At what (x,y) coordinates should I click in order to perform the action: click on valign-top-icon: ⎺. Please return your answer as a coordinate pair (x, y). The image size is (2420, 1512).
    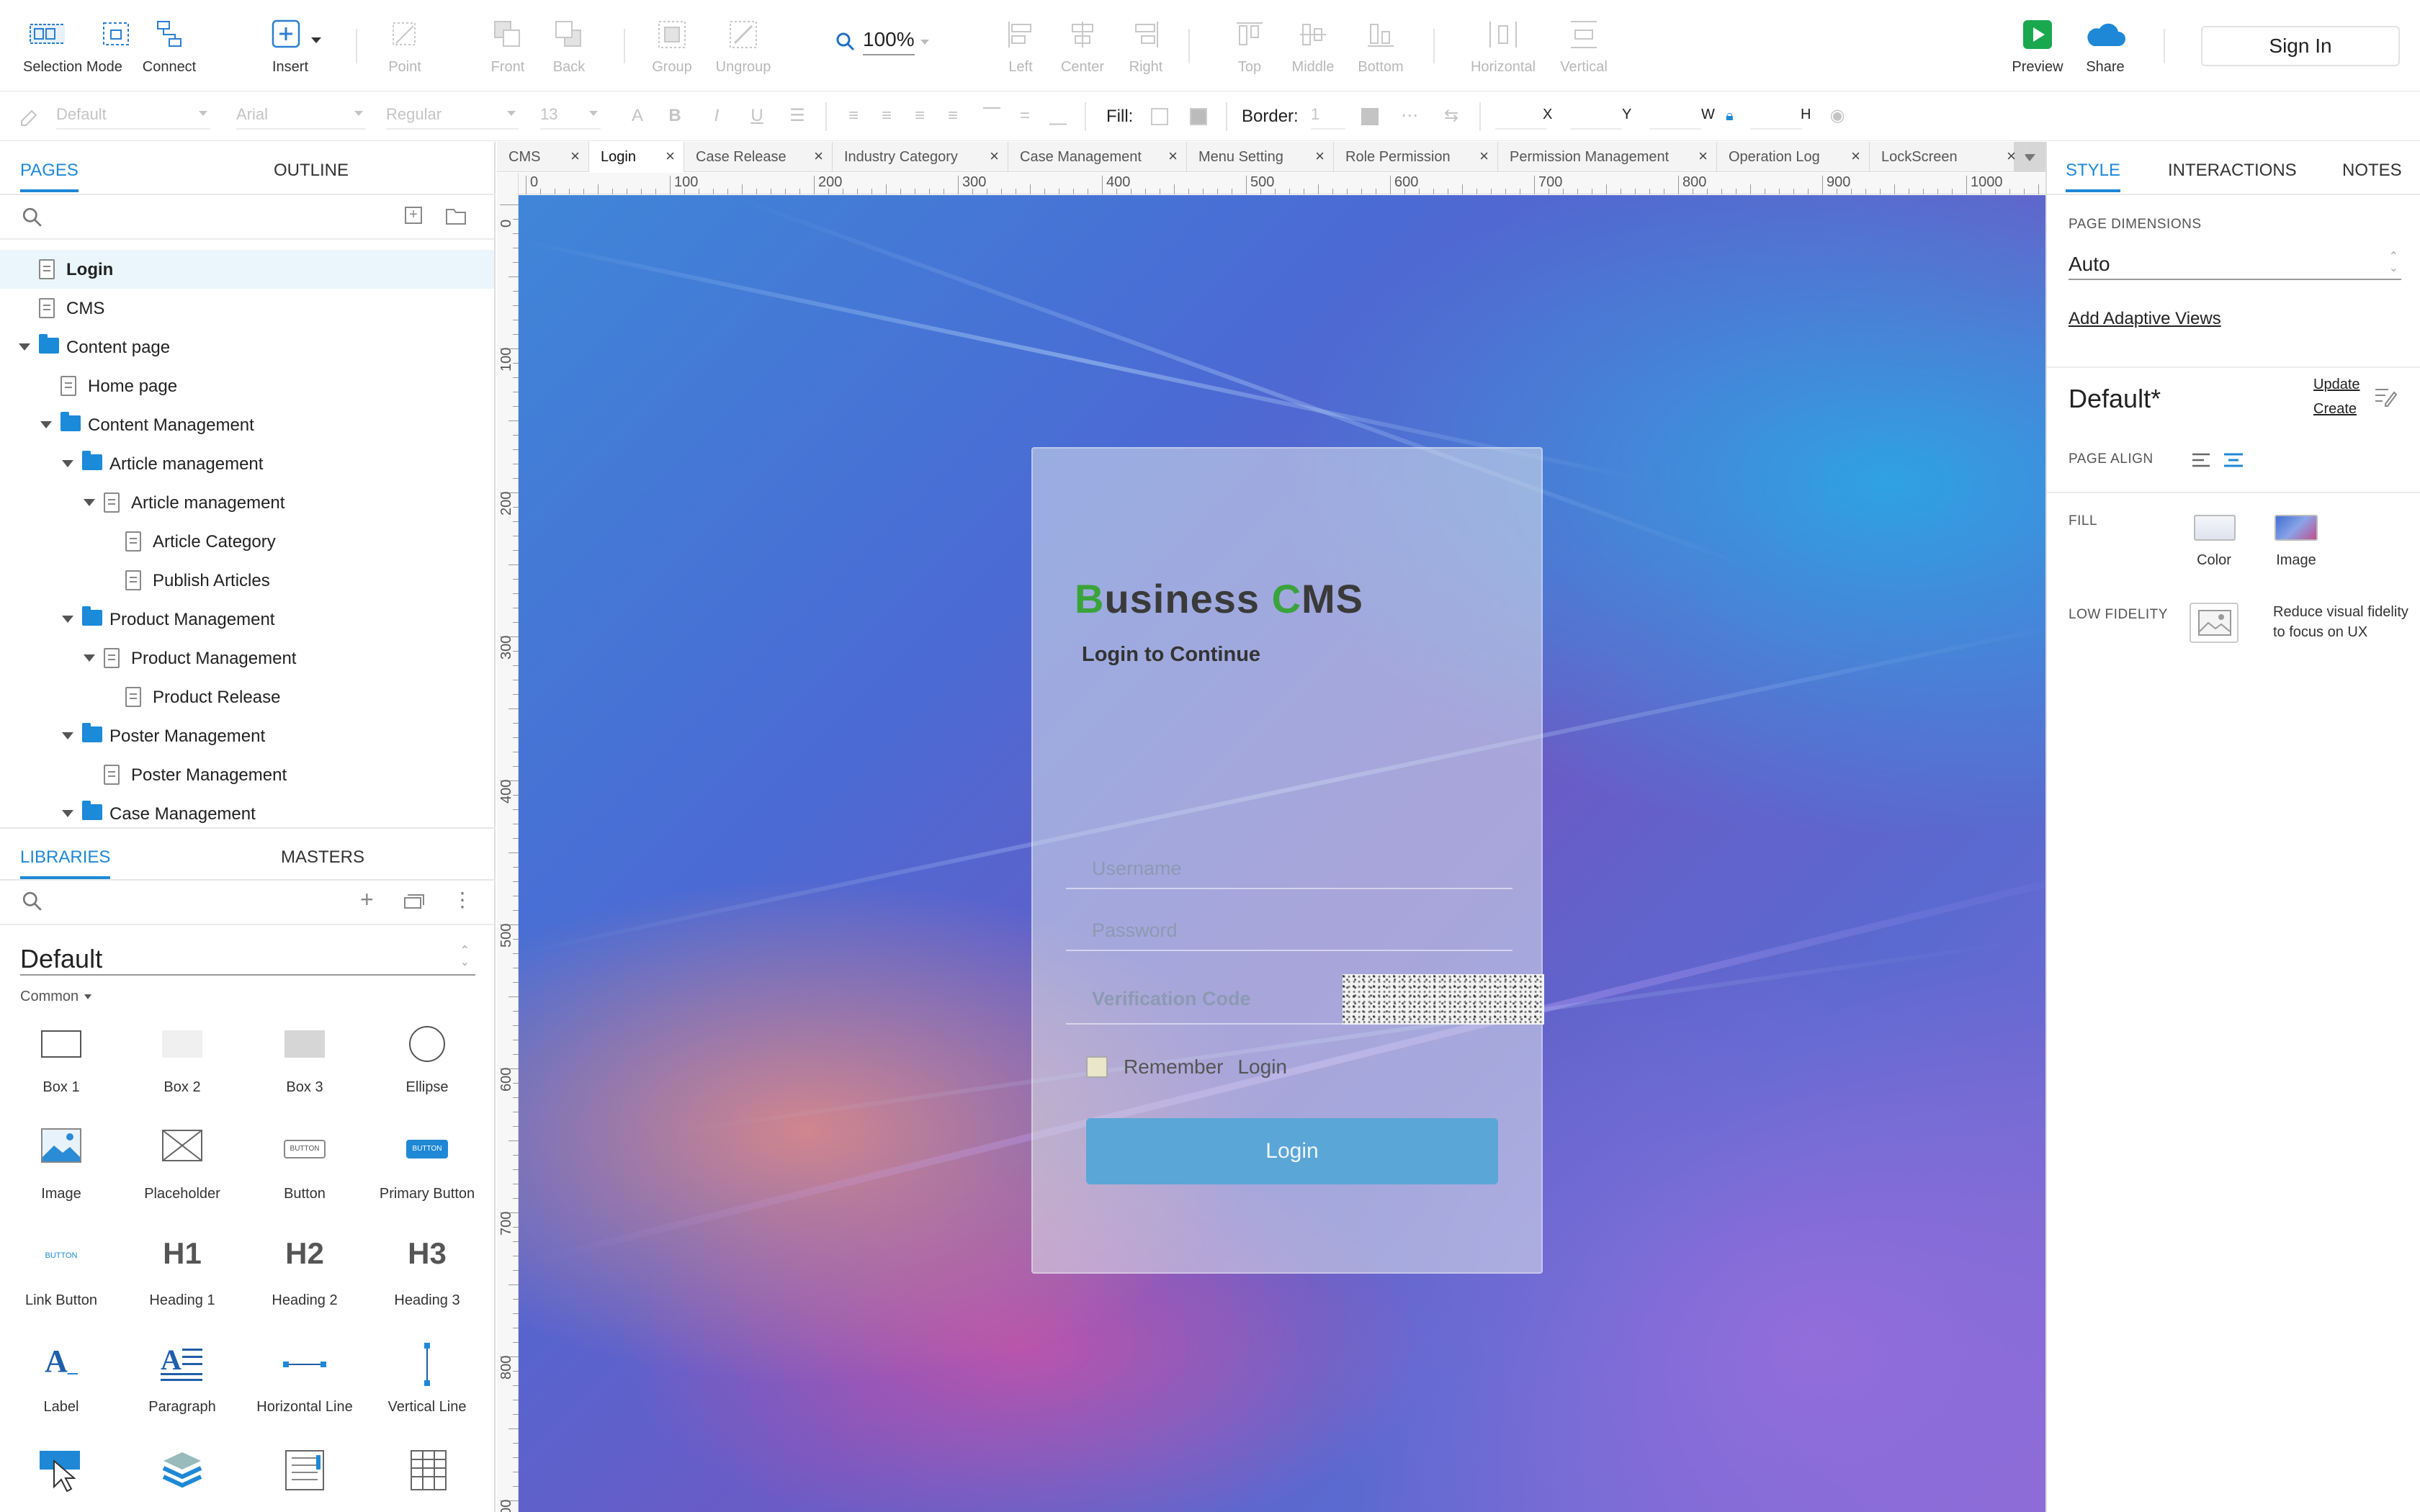
    Looking at the image, I should click on (992, 116).